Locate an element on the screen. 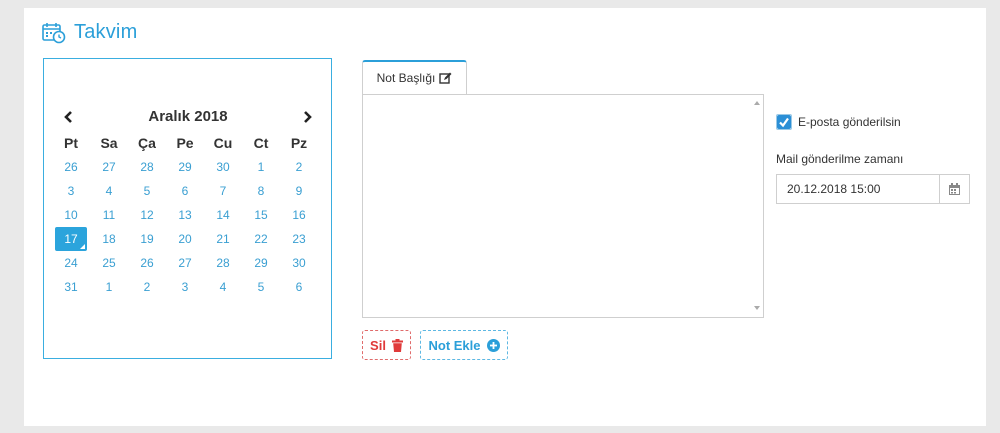 The width and height of the screenshot is (1000, 433). next-month-button is located at coordinates (307, 117).